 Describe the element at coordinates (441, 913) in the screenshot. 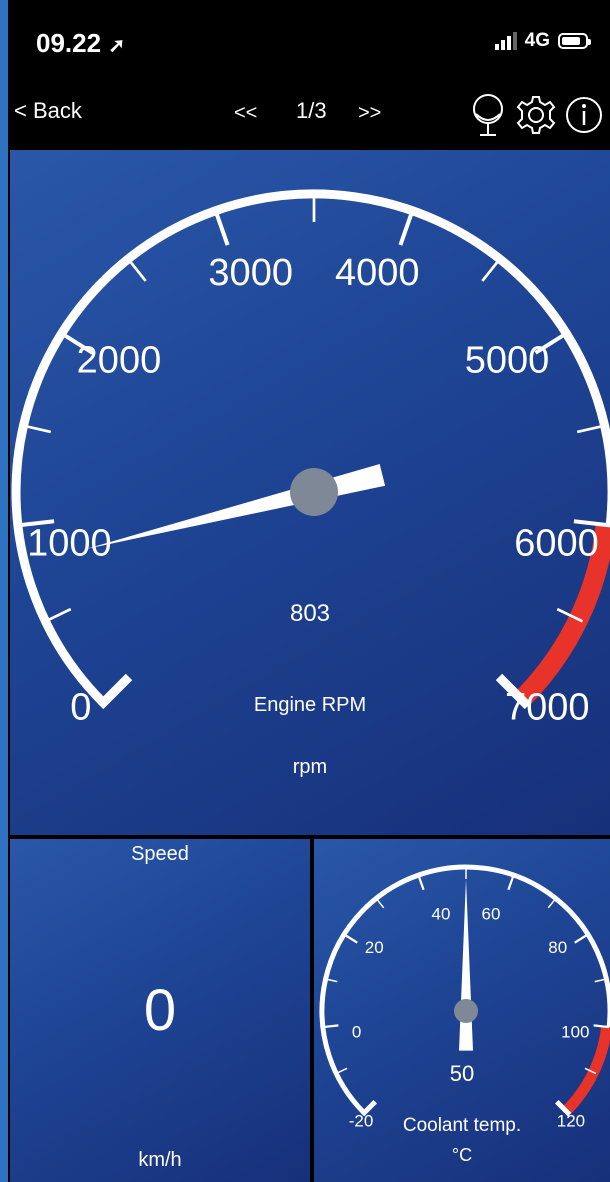

I see `tick-label: 40` at that location.